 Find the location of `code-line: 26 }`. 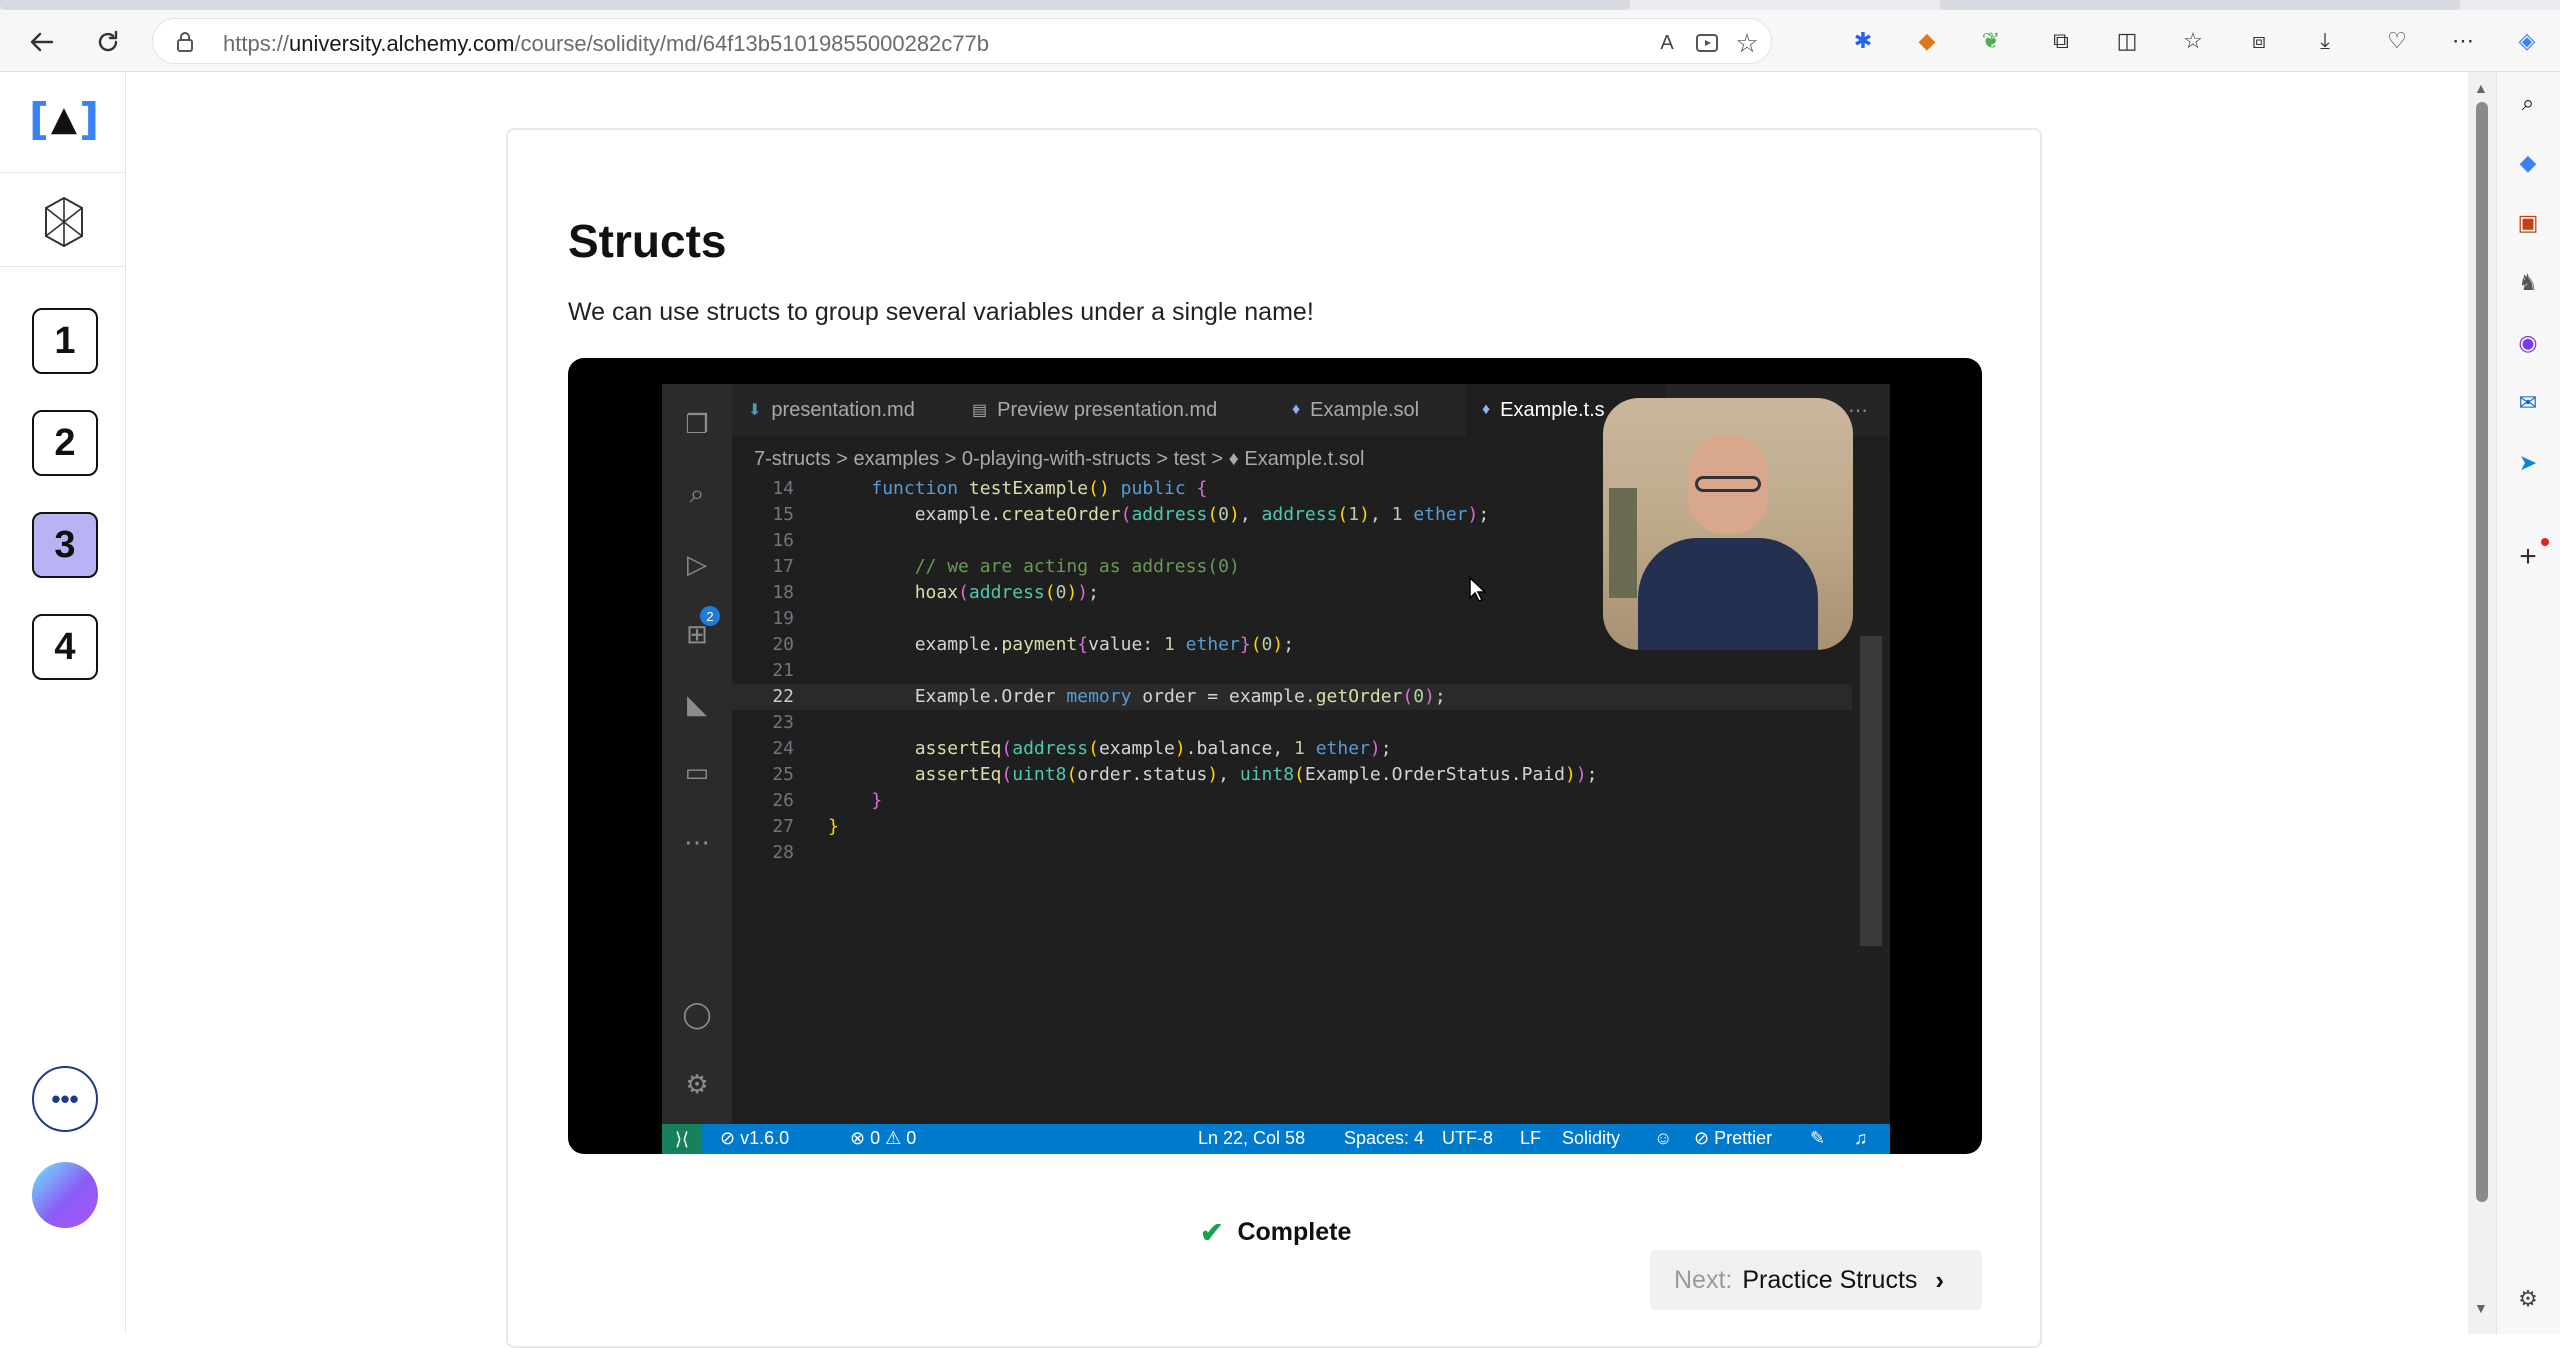

code-line: 26 } is located at coordinates (827, 800).